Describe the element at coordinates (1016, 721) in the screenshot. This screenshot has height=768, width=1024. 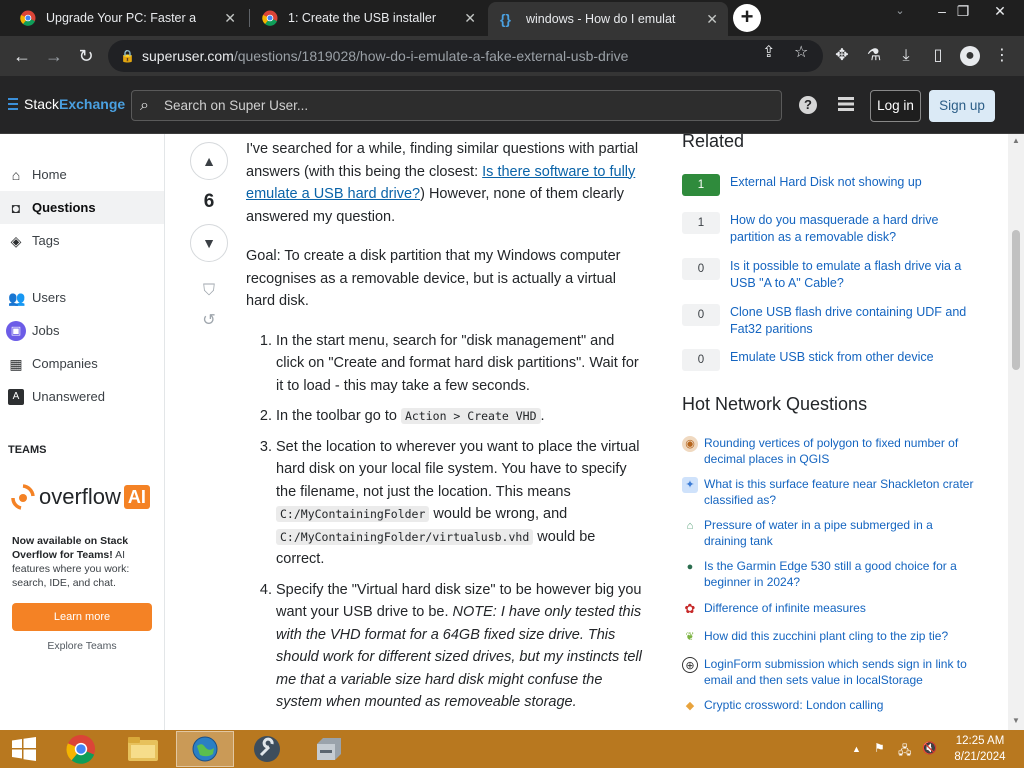
I see `scroll-down-arrow-icon: ▼` at that location.